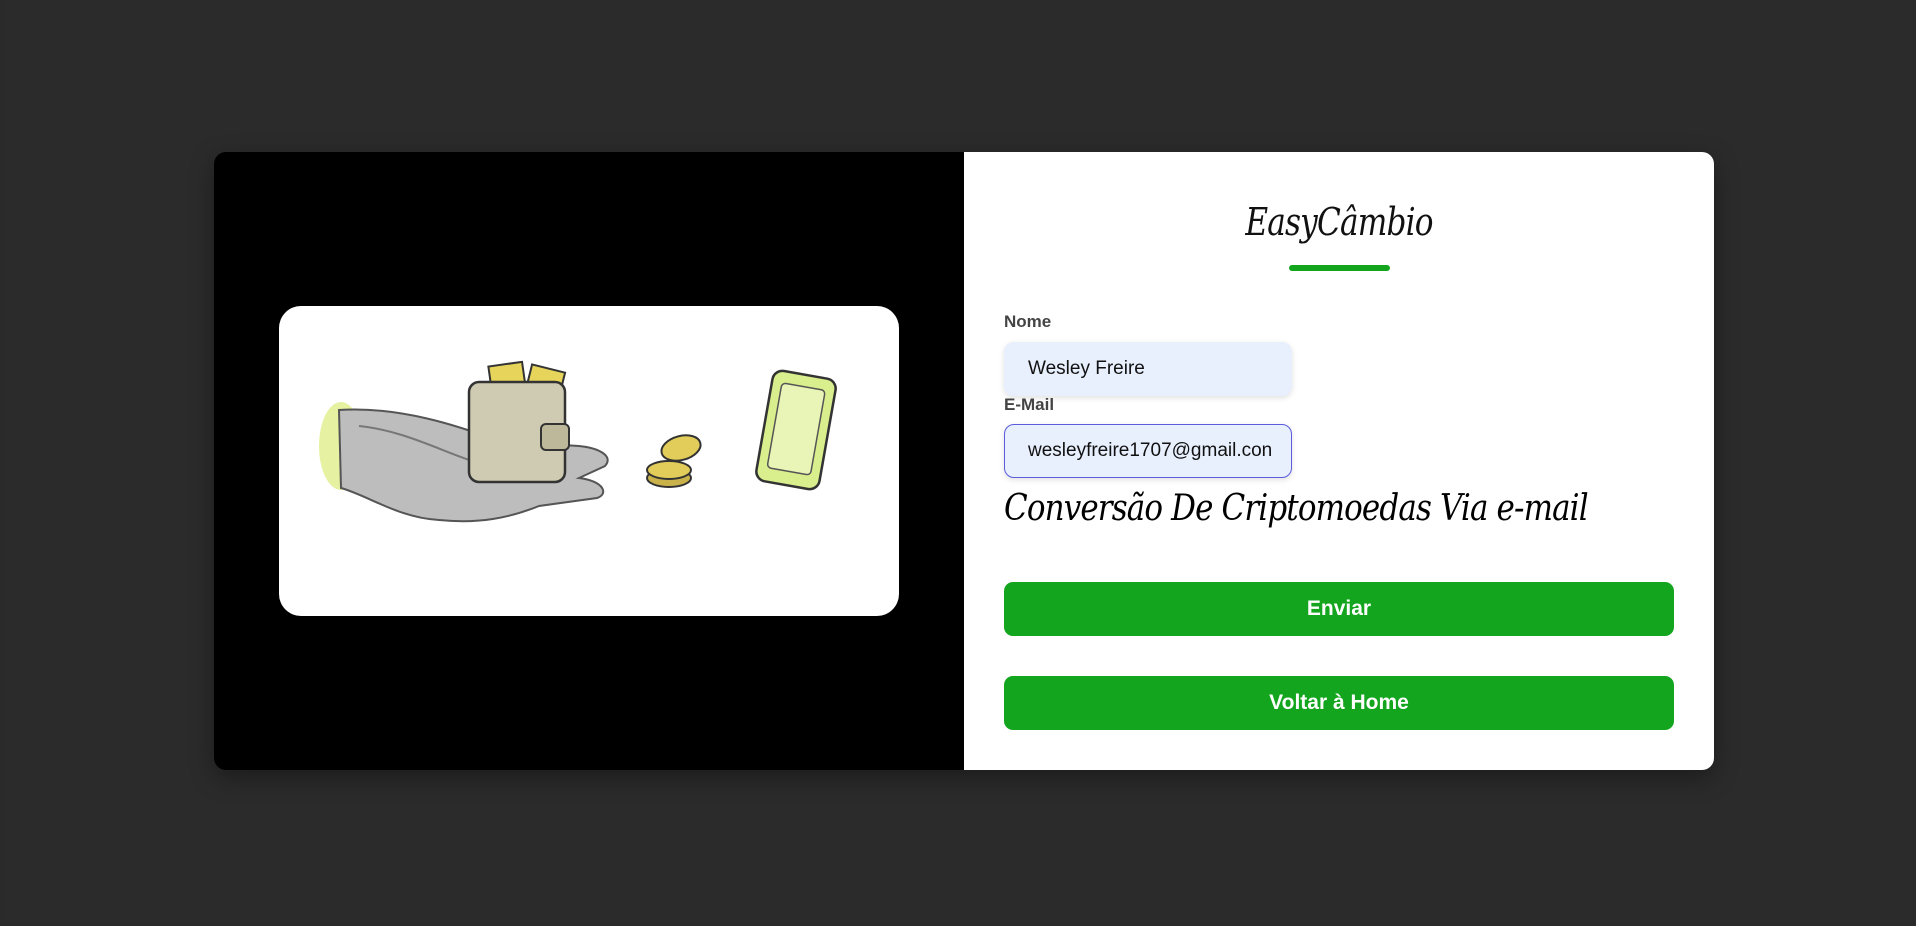  Describe the element at coordinates (1148, 451) in the screenshot. I see `email-input: wesleyfreire1707@gmail.con` at that location.